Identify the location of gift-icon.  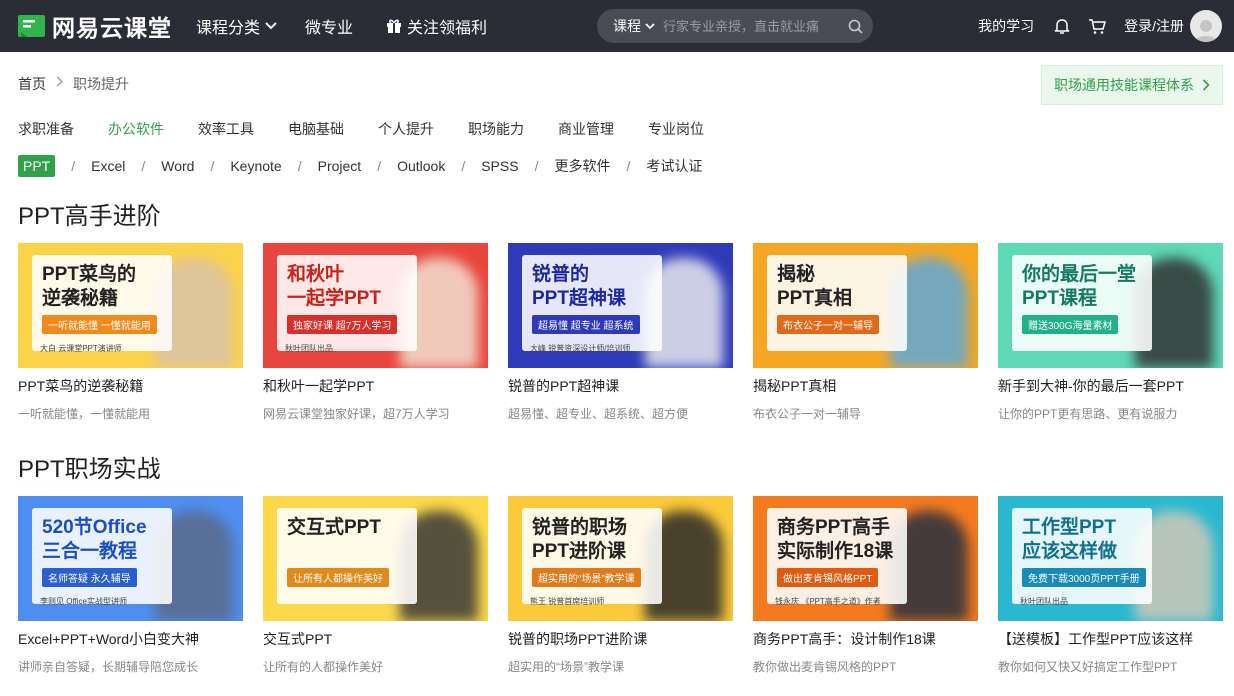
(394, 26).